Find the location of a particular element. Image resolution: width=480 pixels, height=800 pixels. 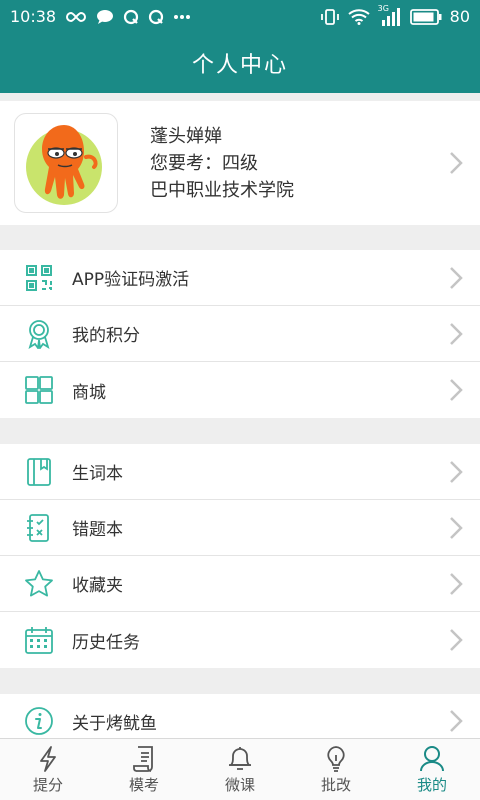

infinity-icon is located at coordinates (76, 17).